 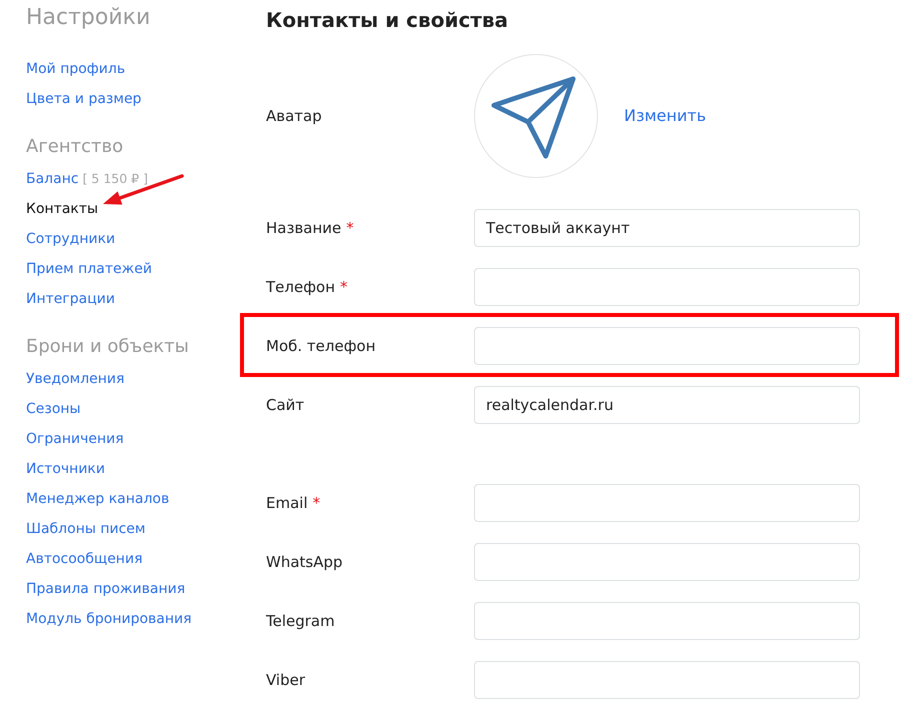 What do you see at coordinates (84, 99) in the screenshot?
I see `sidebar-link: Цвета и размер` at bounding box center [84, 99].